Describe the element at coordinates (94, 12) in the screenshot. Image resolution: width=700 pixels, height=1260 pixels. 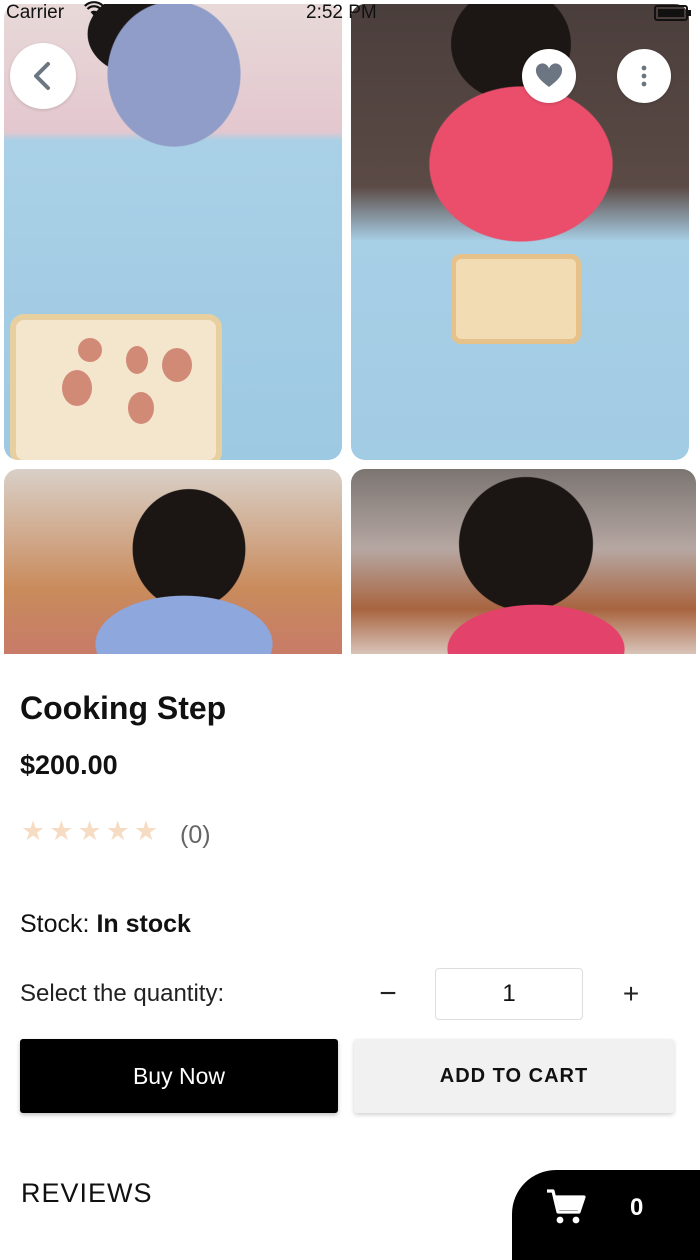
I see `wifi-icon` at that location.